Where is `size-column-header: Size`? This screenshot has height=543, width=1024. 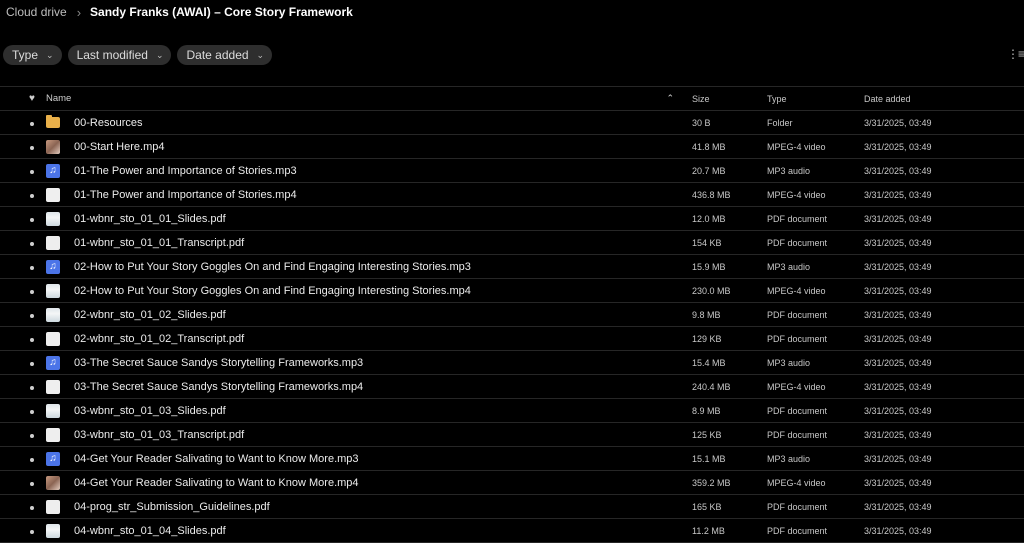 size-column-header: Size is located at coordinates (729, 99).